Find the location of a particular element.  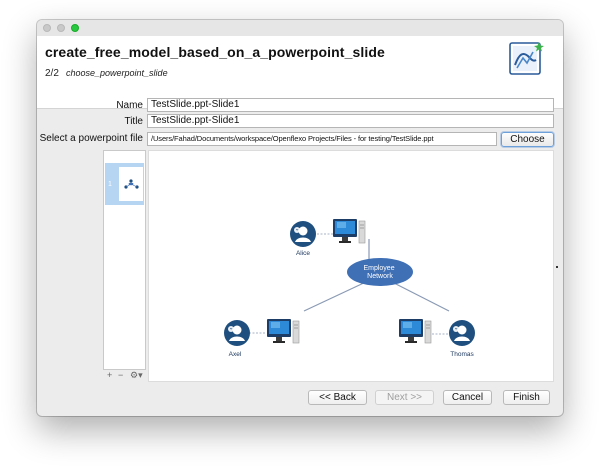

slide-diagram: Employee Network Alice Axel Thomas is located at coordinates (349, 288).